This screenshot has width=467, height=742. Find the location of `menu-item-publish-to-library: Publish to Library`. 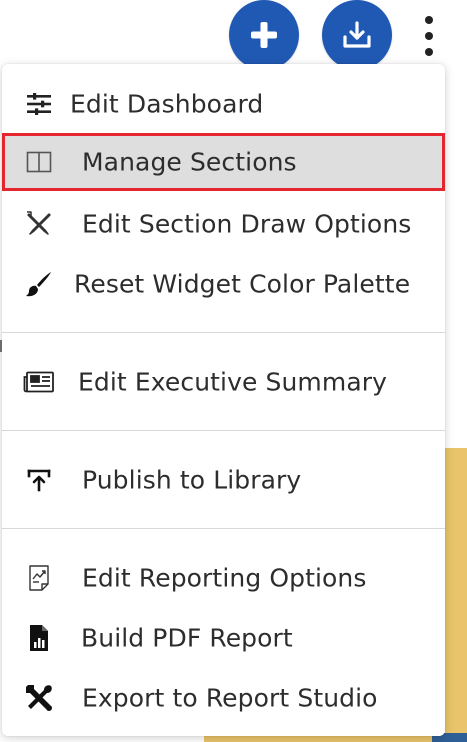

menu-item-publish-to-library: Publish to Library is located at coordinates (223, 480).